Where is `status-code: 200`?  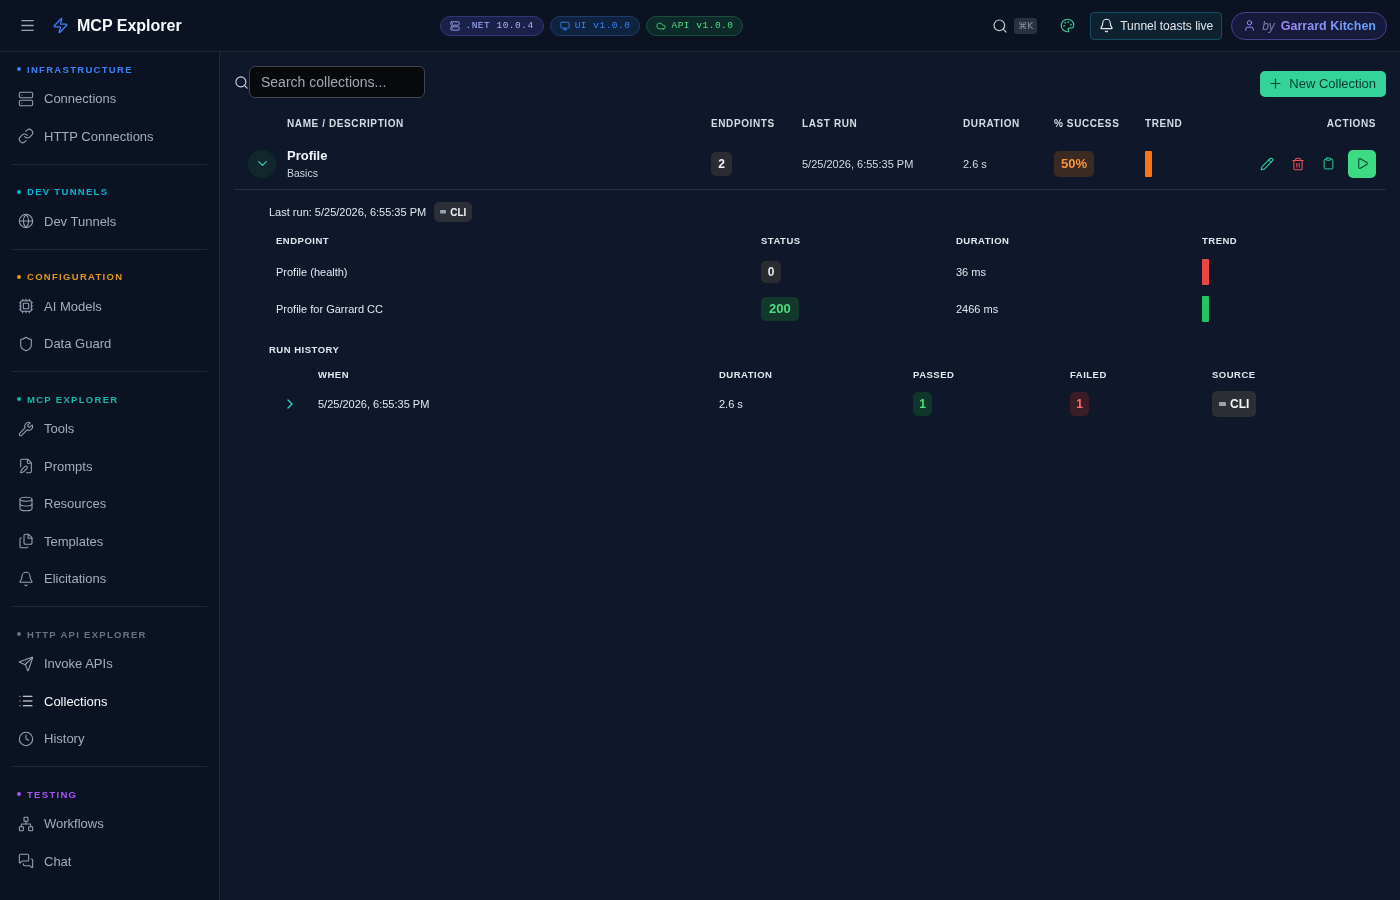 status-code: 200 is located at coordinates (780, 308).